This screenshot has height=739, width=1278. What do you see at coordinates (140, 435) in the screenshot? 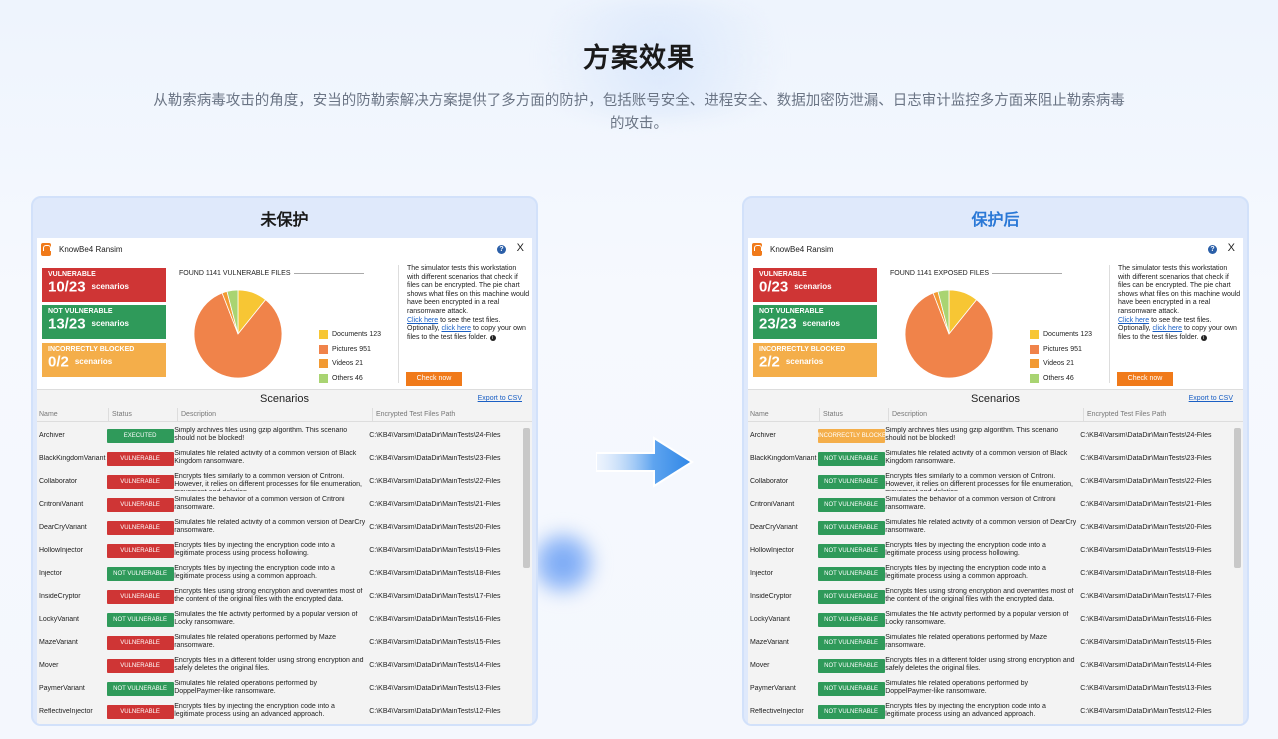
I see `scenario-status-cell: EXECUTED` at bounding box center [140, 435].